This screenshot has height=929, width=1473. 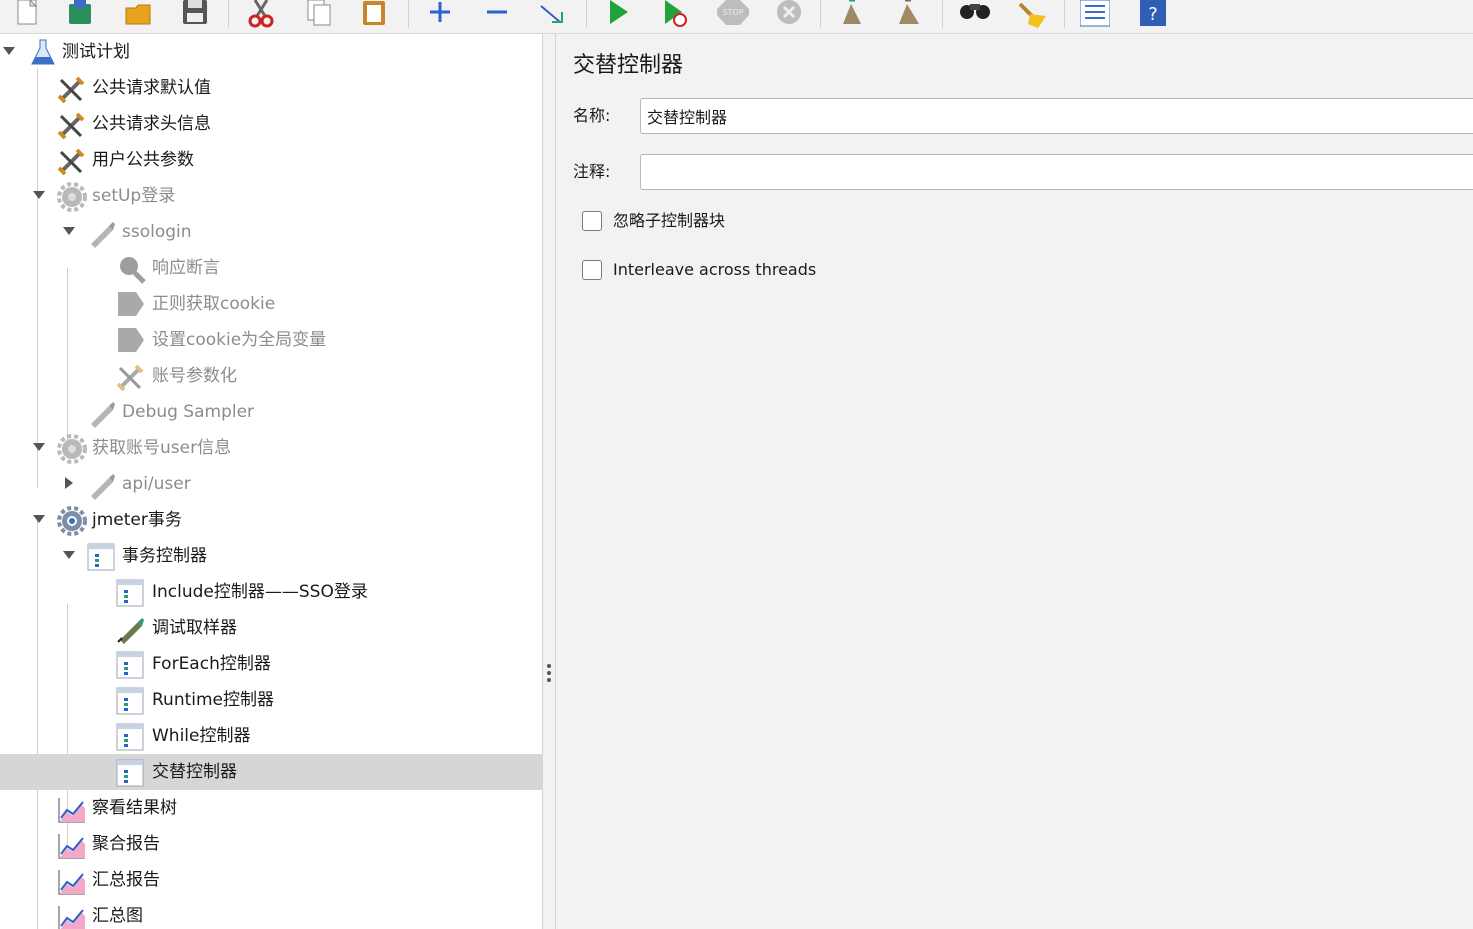 What do you see at coordinates (96, 52) in the screenshot?
I see `tree-node-label: 测试计划` at bounding box center [96, 52].